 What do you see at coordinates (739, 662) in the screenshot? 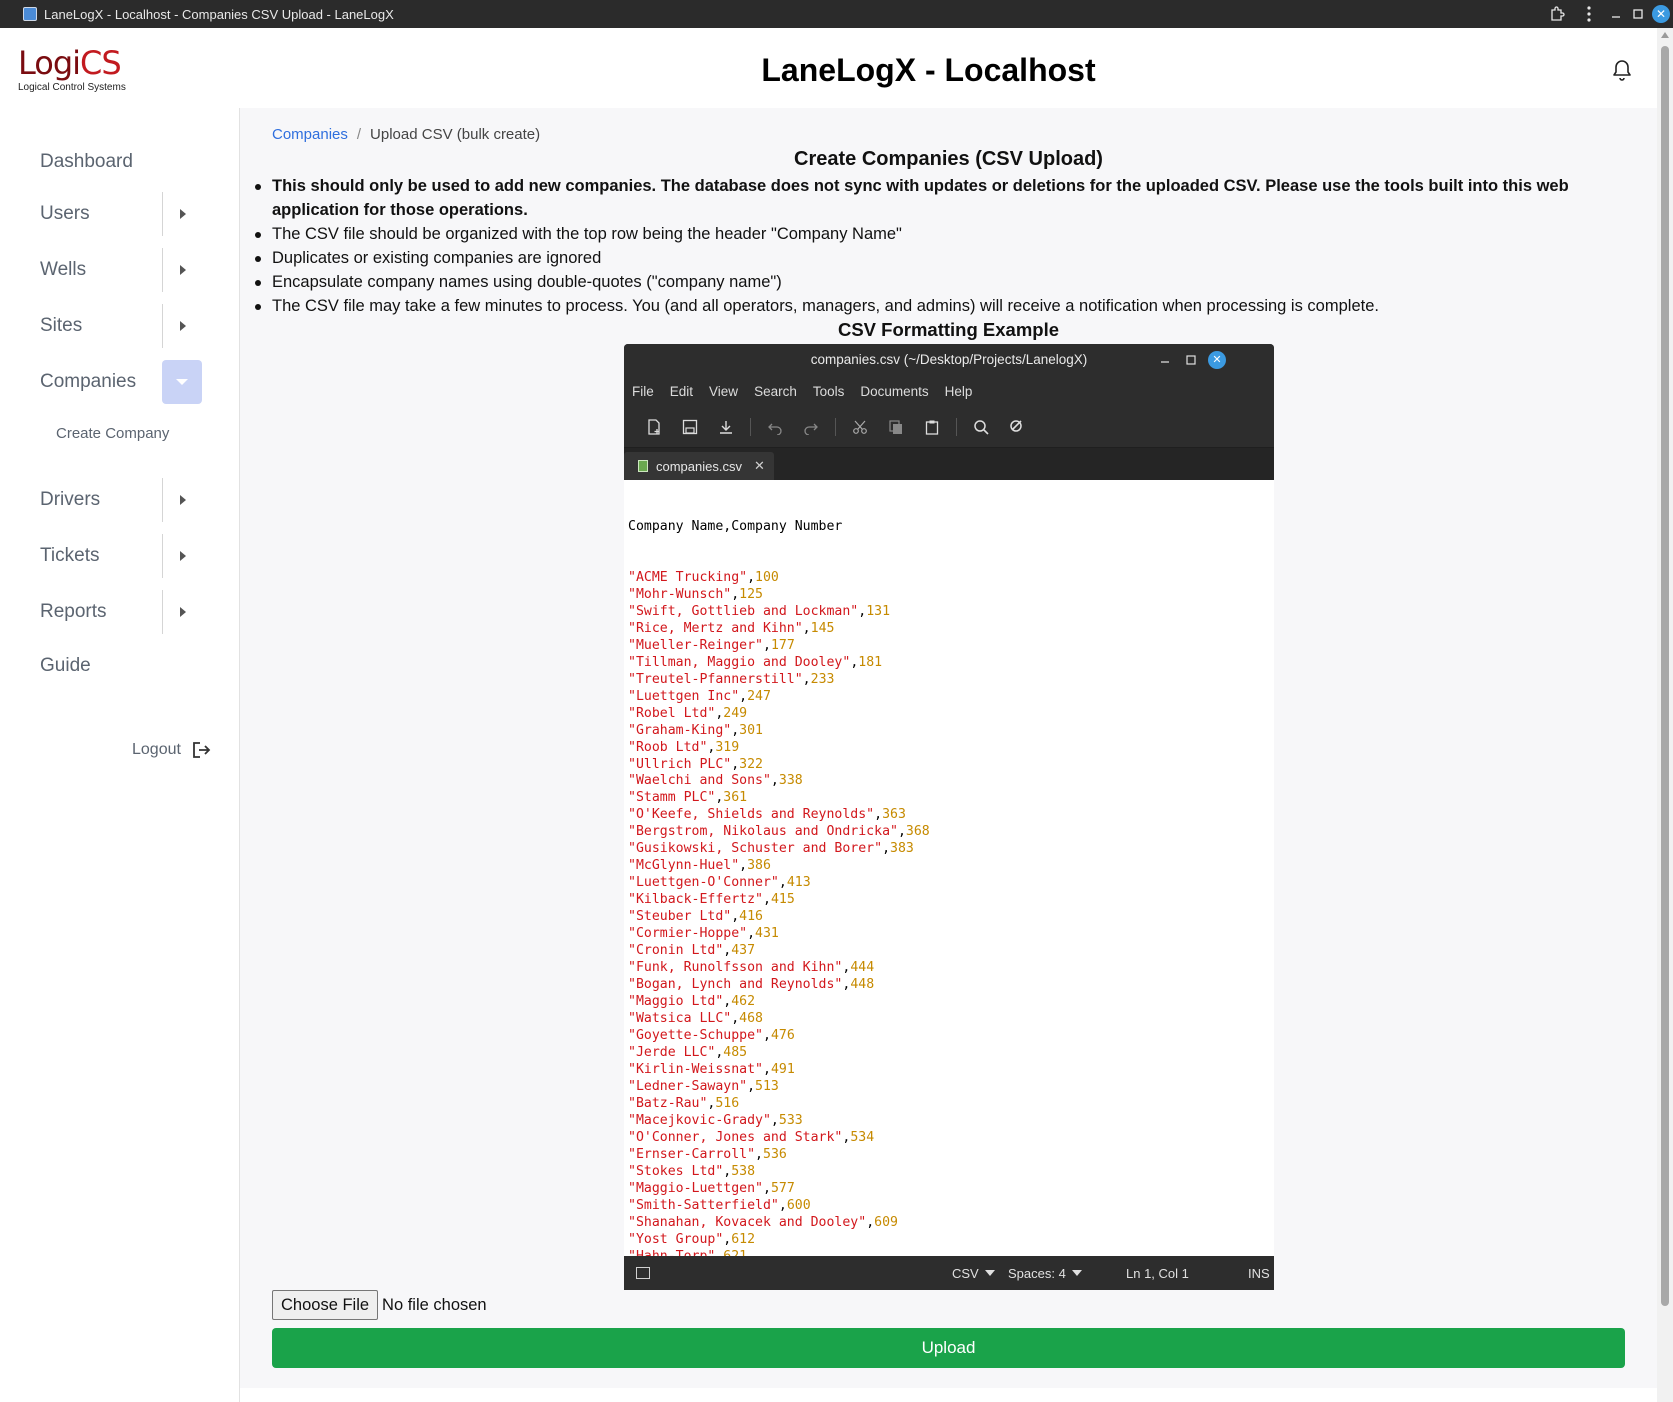
I see `csv-company-name: "Tillman, Maggio and Dooley"` at bounding box center [739, 662].